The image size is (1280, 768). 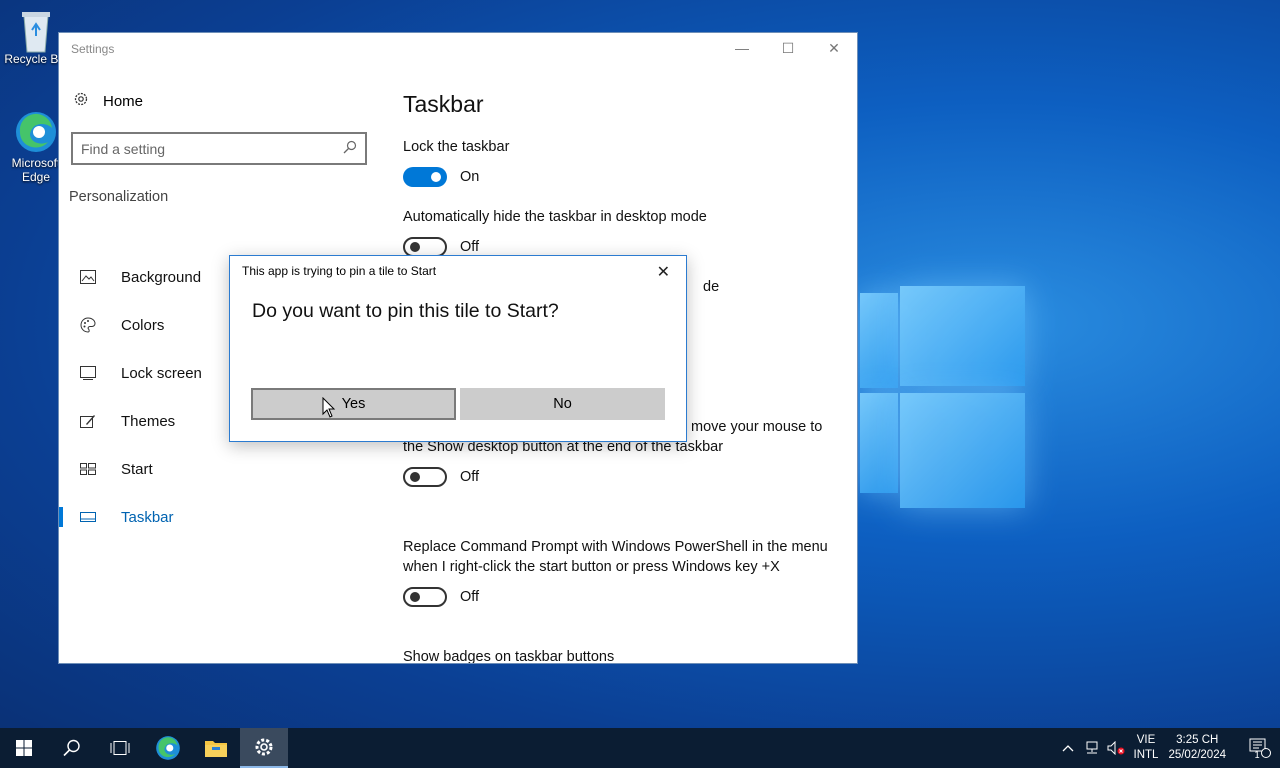 What do you see at coordinates (1197, 740) in the screenshot?
I see `clock-time: 3:25 CH` at bounding box center [1197, 740].